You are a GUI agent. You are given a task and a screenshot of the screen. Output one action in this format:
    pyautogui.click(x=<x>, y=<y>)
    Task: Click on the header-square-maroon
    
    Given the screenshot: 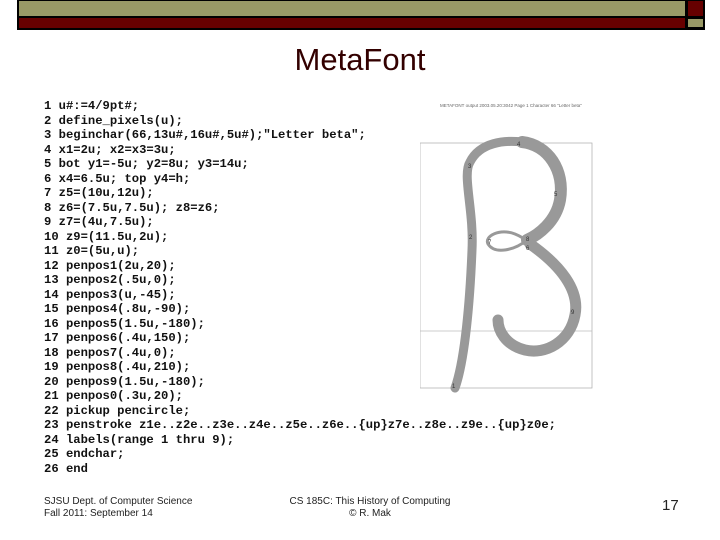 What is the action you would take?
    pyautogui.click(x=695, y=8)
    